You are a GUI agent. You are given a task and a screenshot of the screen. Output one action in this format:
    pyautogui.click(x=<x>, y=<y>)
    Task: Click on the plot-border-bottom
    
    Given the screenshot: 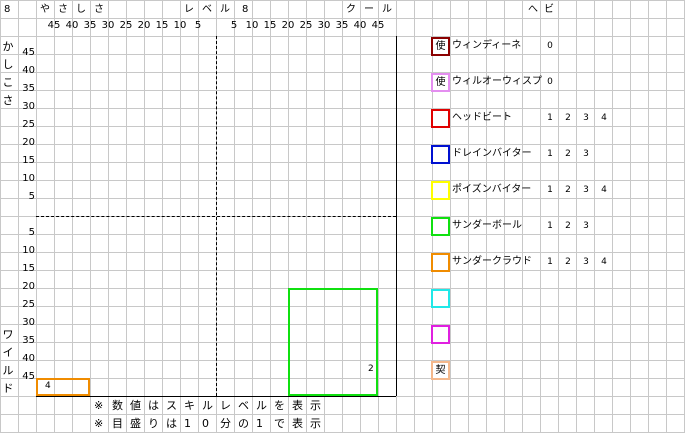 What is the action you would take?
    pyautogui.click(x=216, y=396)
    